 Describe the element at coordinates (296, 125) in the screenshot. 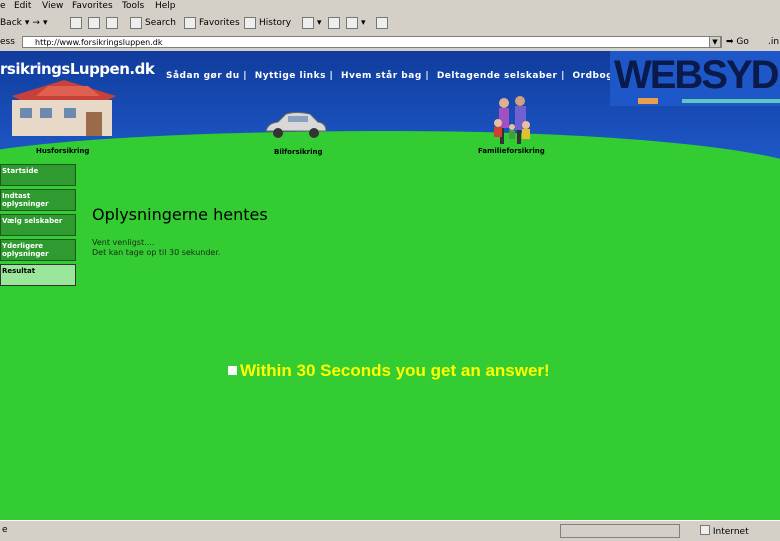

I see `car-icon` at that location.